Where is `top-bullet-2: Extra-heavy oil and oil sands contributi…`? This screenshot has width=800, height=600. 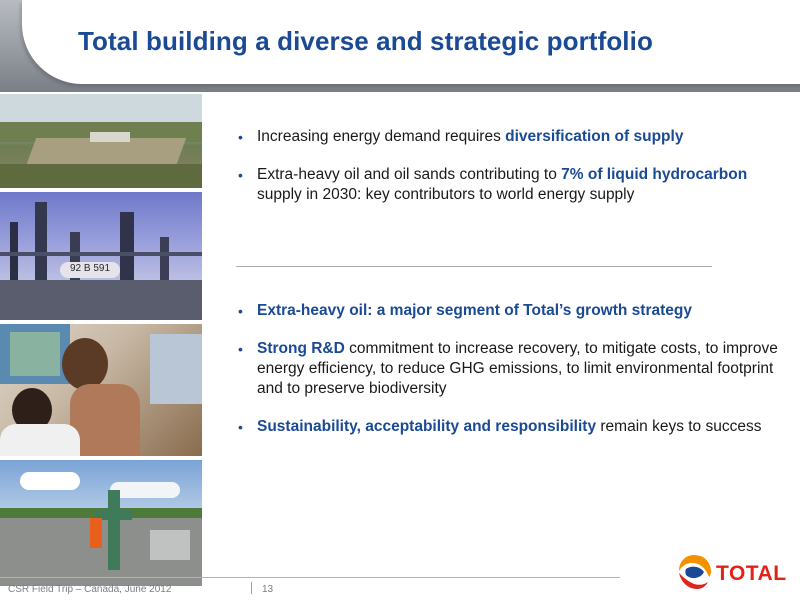
top-bullet-2: Extra-heavy oil and oil sands contributi… is located at coordinates (498, 185).